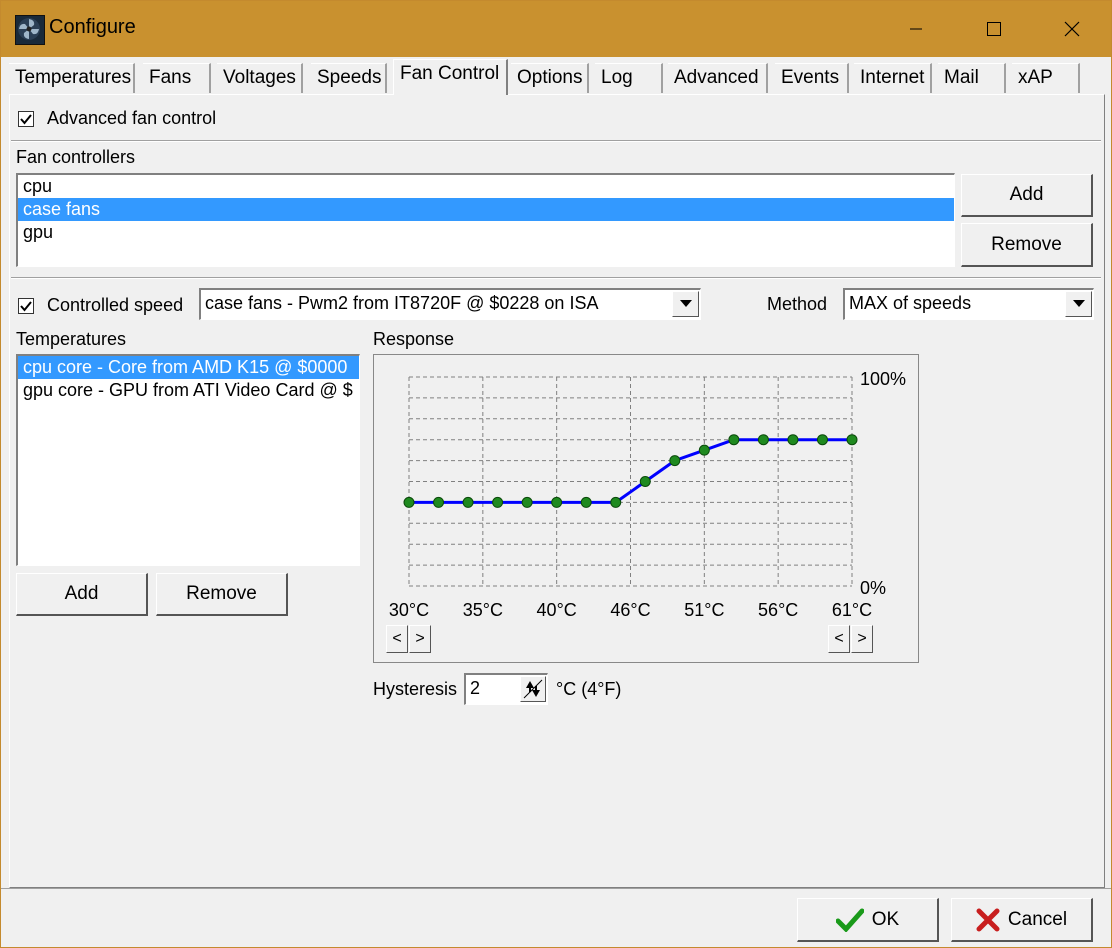 The image size is (1112, 948). What do you see at coordinates (409, 610) in the screenshot?
I see `x-tick-label: 30°C` at bounding box center [409, 610].